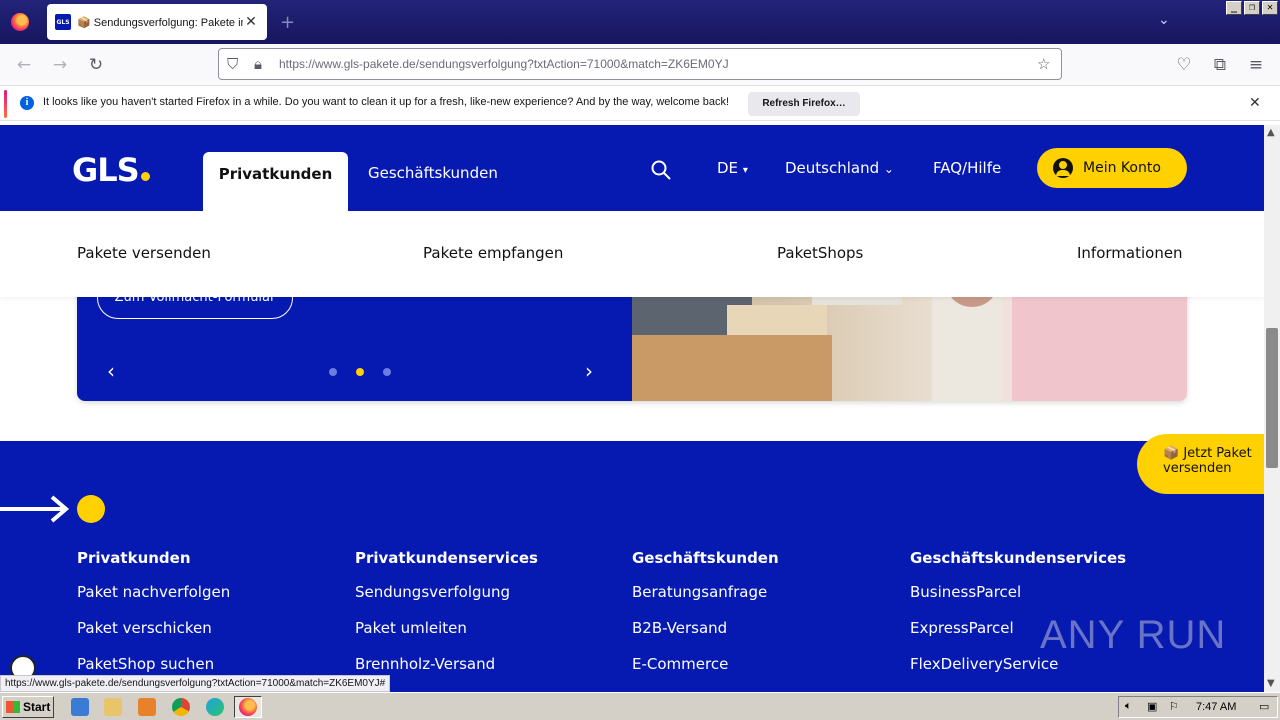  I want to click on forward-icon: →, so click(60, 65).